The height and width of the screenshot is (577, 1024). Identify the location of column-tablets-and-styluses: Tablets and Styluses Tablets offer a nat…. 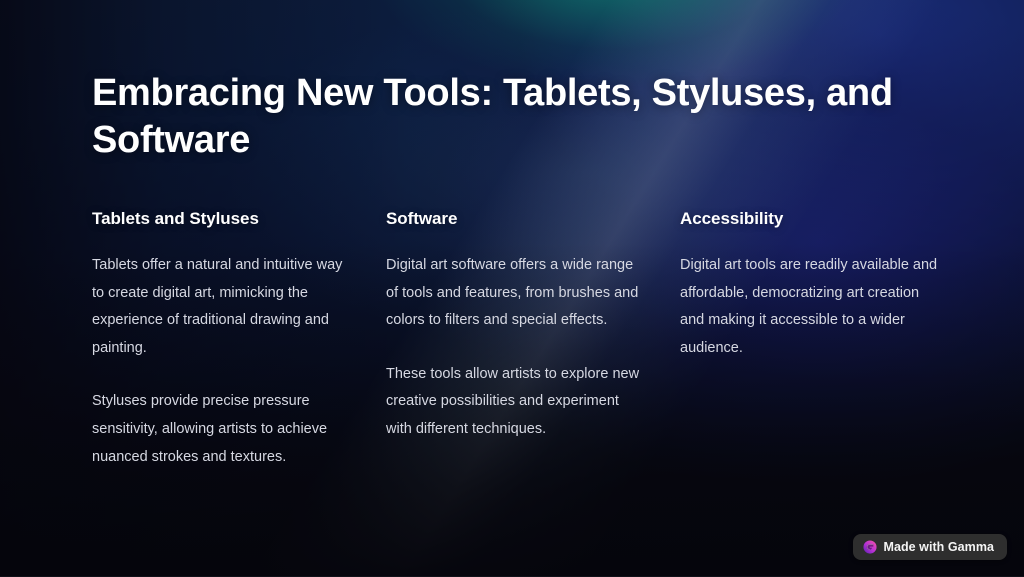
(239, 339).